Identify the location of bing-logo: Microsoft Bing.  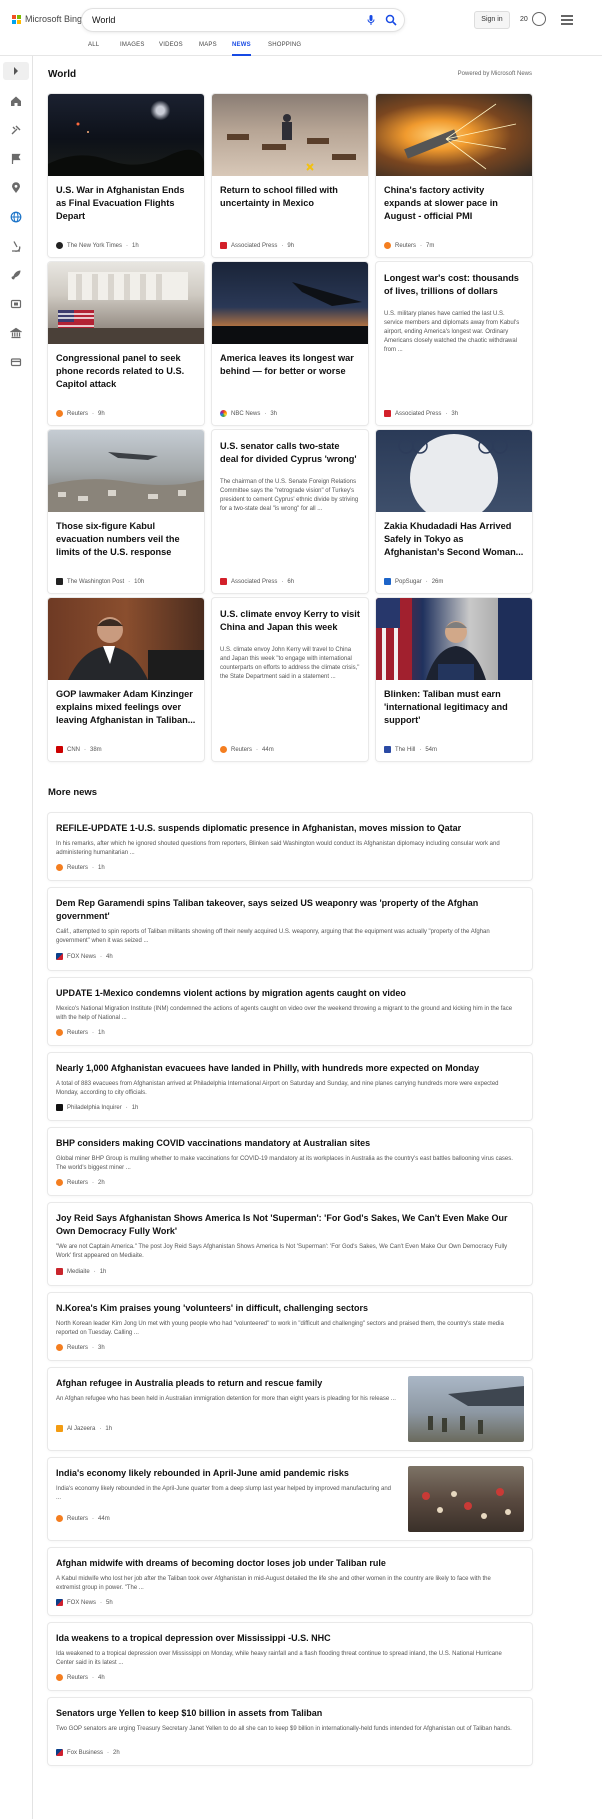
(47, 19).